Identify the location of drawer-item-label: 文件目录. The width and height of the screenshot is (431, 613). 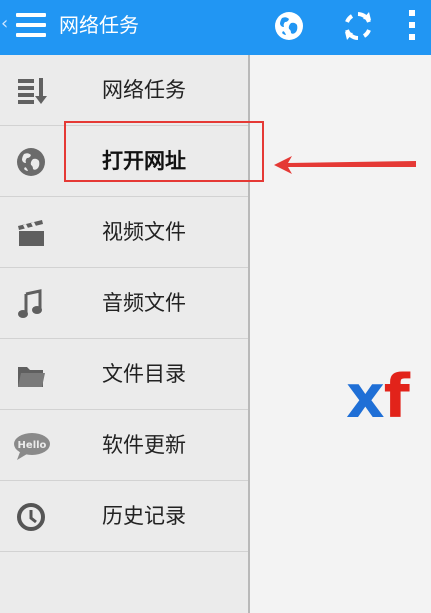
(144, 374).